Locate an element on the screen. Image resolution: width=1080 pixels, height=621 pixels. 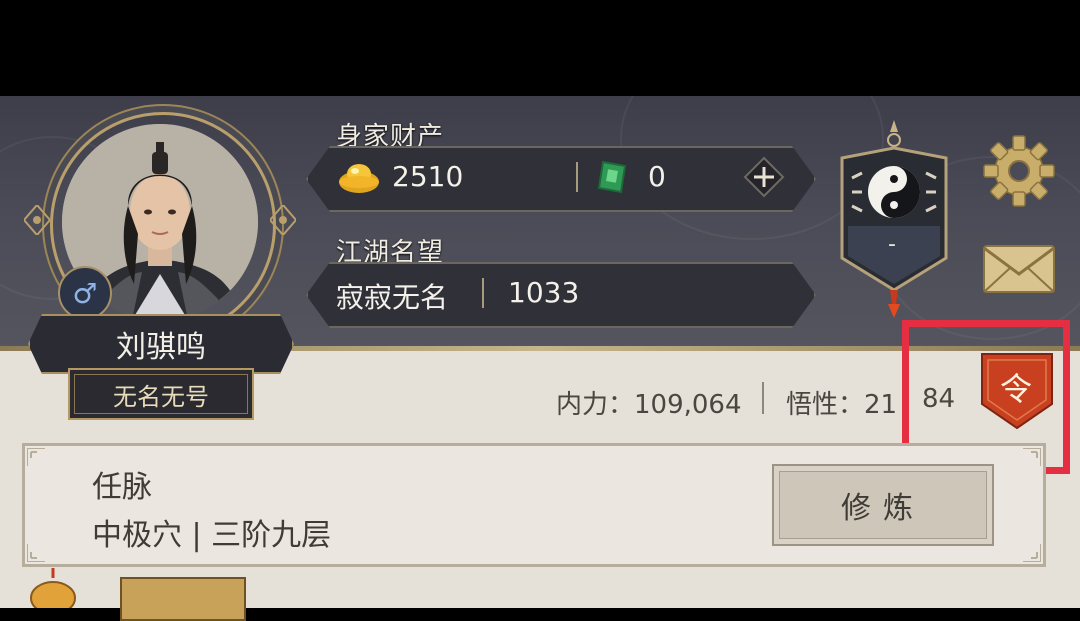
gender-male-icon: ♂ is located at coordinates (85, 293).